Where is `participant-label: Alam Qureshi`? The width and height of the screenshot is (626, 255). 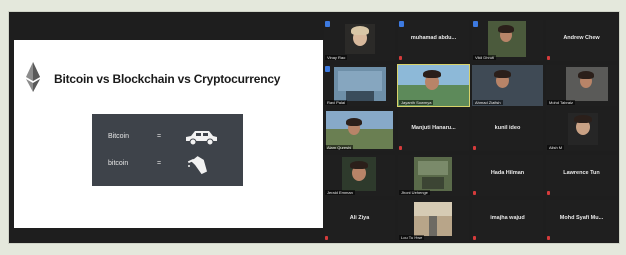
participant-label: Alam Qureshi is located at coordinates (339, 147).